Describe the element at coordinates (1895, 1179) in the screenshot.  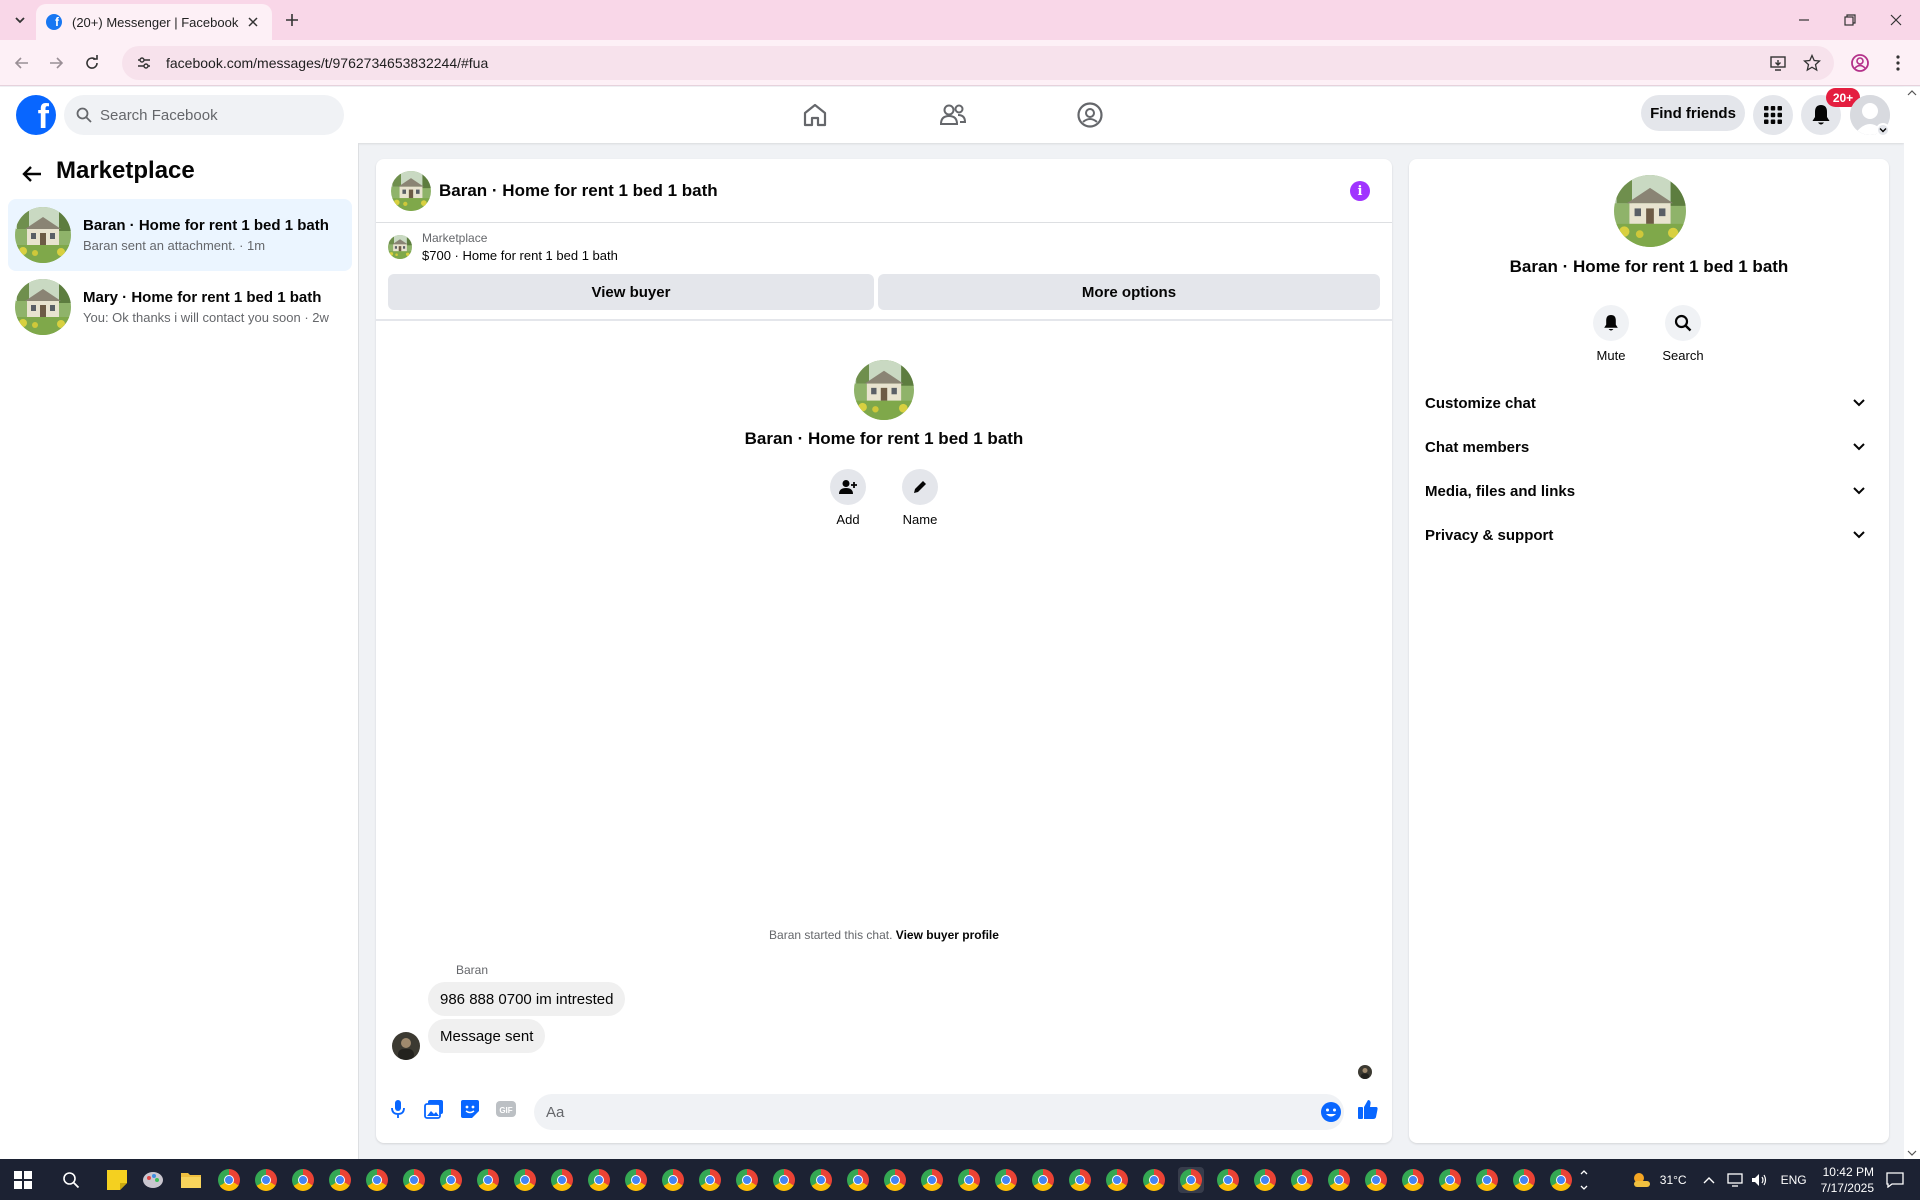
I see `notification-center-icon` at that location.